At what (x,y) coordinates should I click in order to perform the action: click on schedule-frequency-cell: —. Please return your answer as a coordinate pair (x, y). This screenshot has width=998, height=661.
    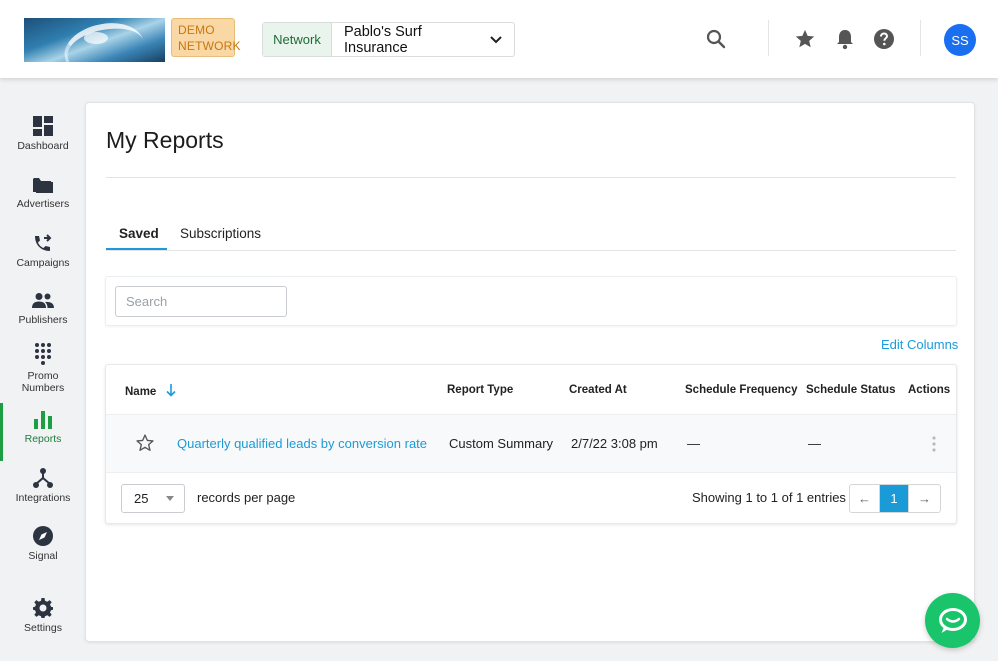
    Looking at the image, I should click on (693, 443).